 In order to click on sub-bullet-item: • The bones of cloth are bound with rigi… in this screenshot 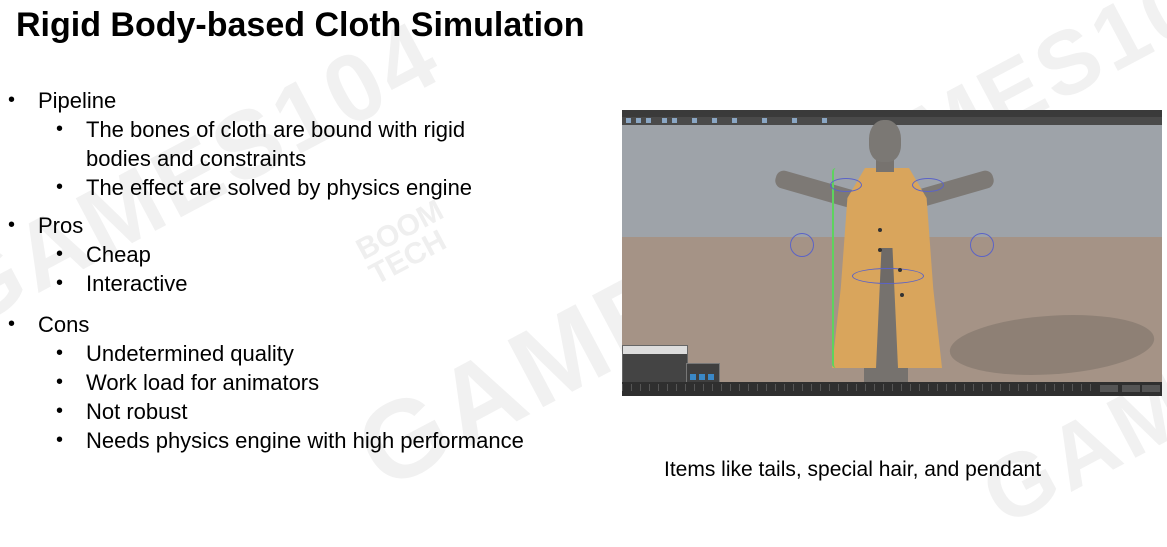, I will do `click(261, 129)`.